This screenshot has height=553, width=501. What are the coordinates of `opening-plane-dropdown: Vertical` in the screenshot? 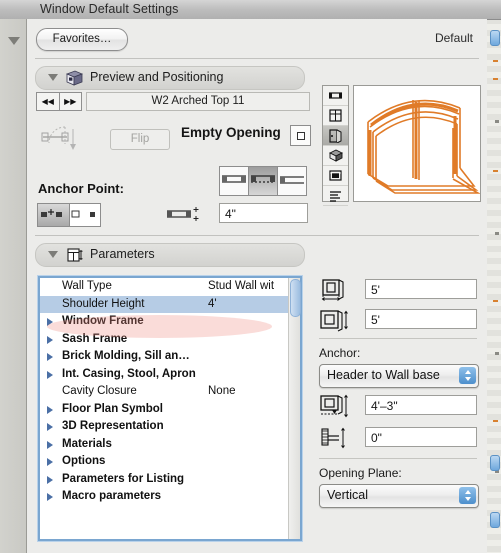 It's located at (399, 496).